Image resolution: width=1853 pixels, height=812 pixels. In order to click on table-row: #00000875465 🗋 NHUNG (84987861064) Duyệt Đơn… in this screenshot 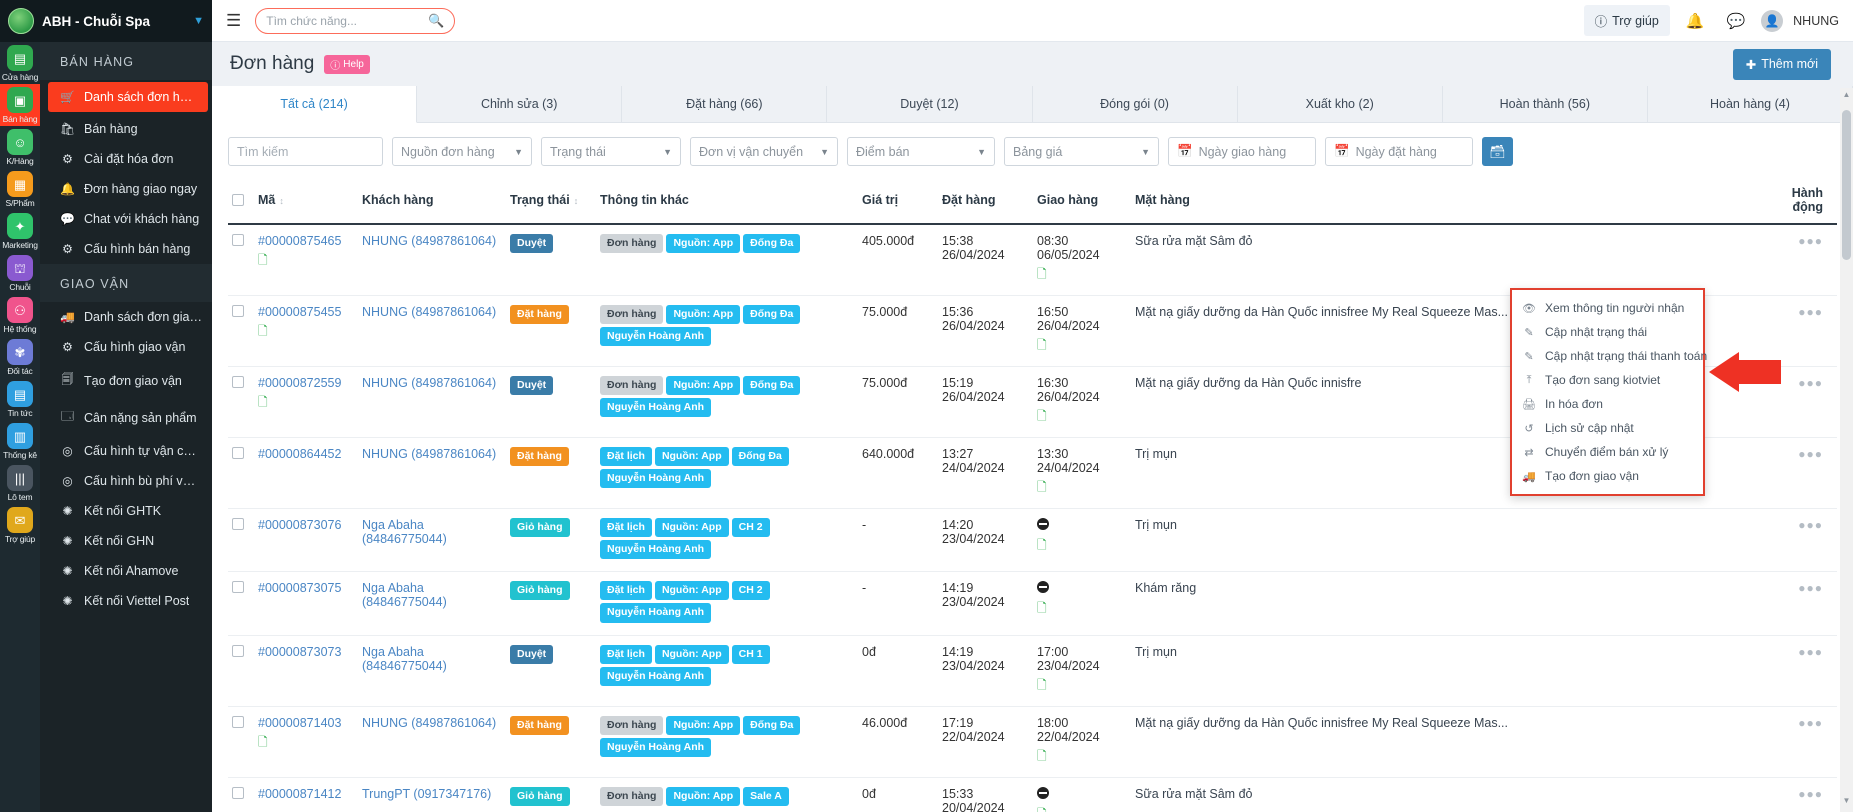, I will do `click(1032, 260)`.